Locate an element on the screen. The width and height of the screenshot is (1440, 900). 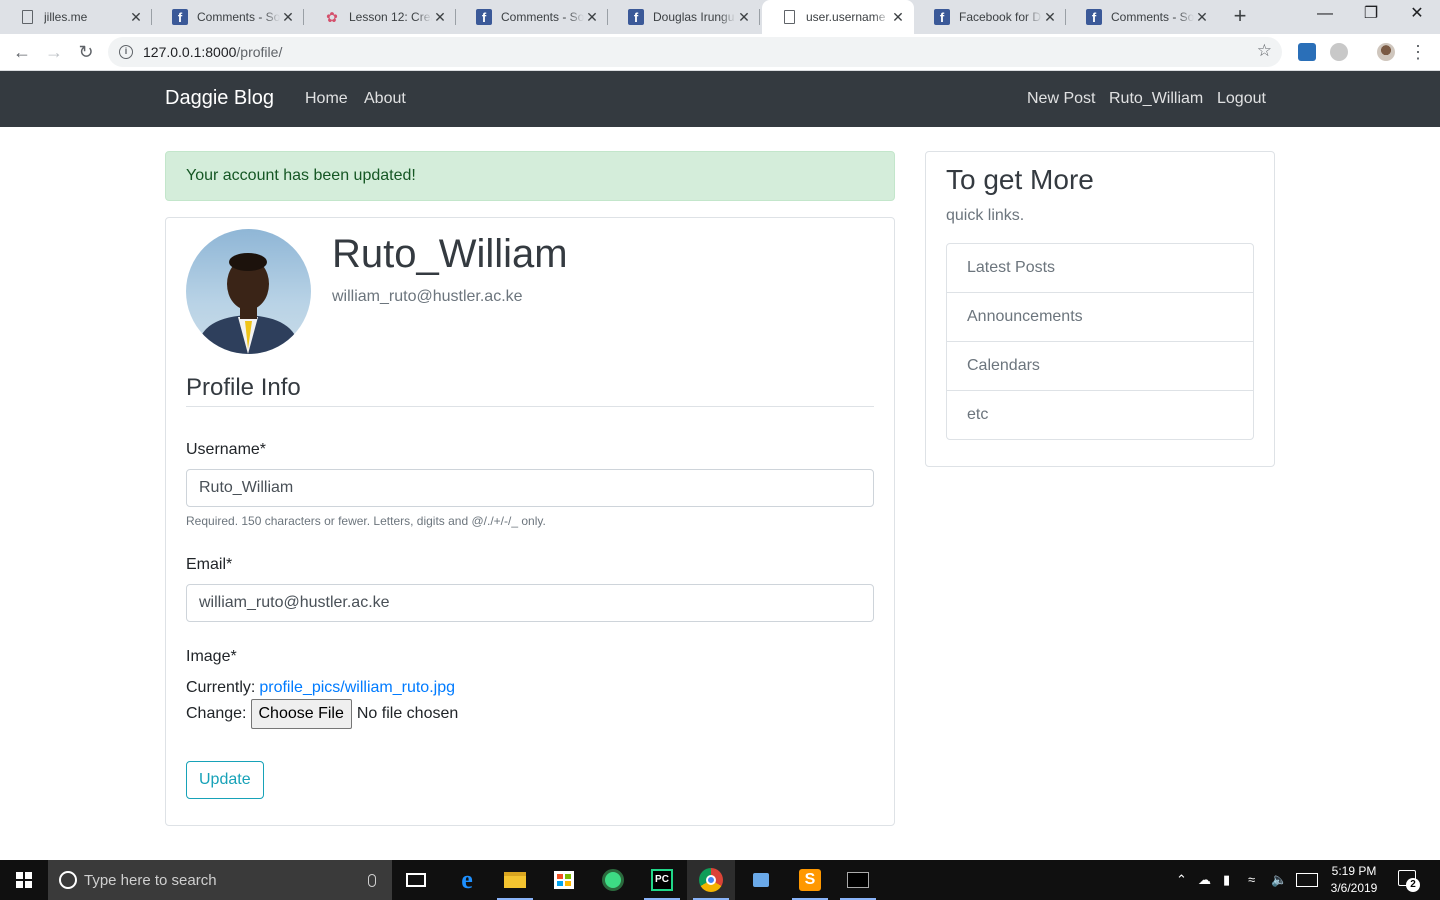
cortana-icon is located at coordinates (68, 880).